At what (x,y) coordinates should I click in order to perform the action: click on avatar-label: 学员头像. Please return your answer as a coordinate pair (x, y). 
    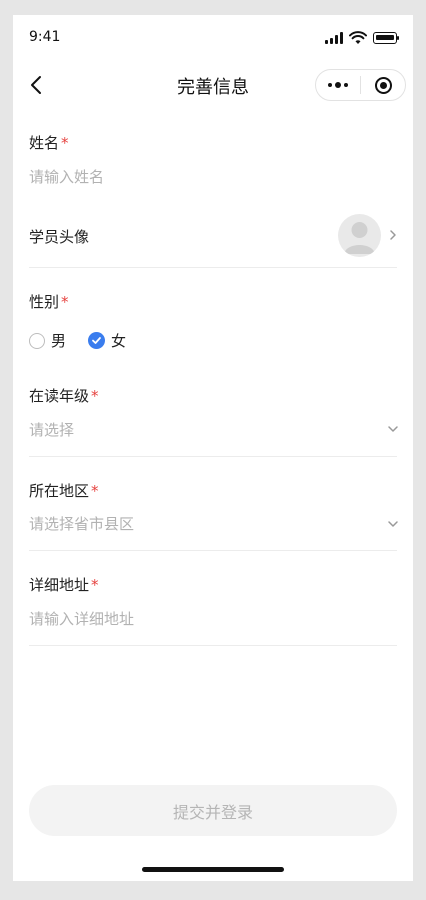
    Looking at the image, I should click on (59, 237).